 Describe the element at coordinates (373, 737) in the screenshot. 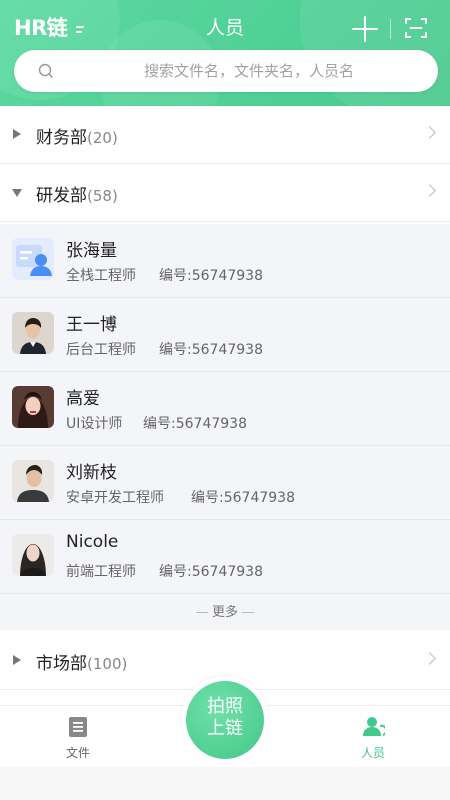

I see `tab-people: 人员` at that location.